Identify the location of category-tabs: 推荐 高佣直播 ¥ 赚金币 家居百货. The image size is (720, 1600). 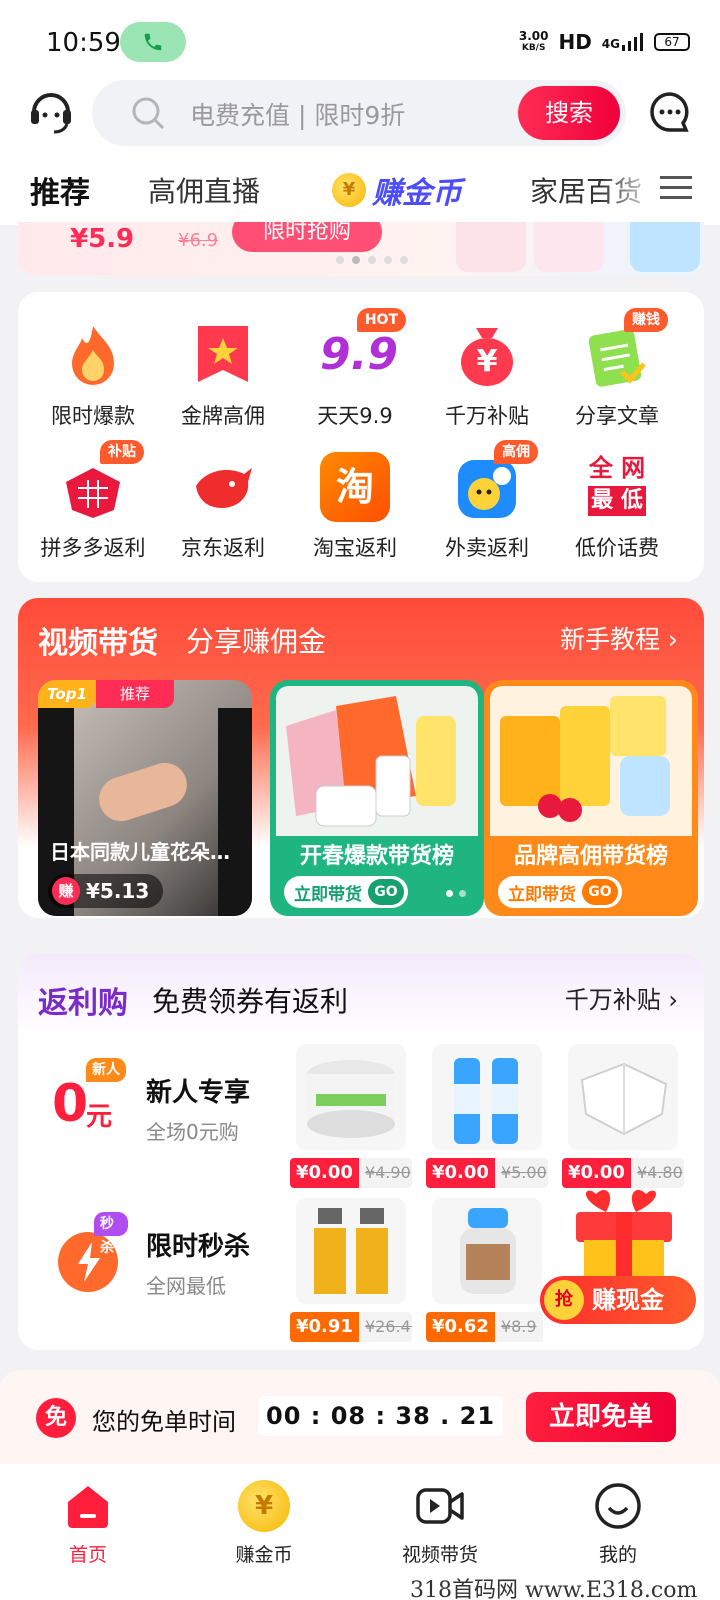
(360, 189).